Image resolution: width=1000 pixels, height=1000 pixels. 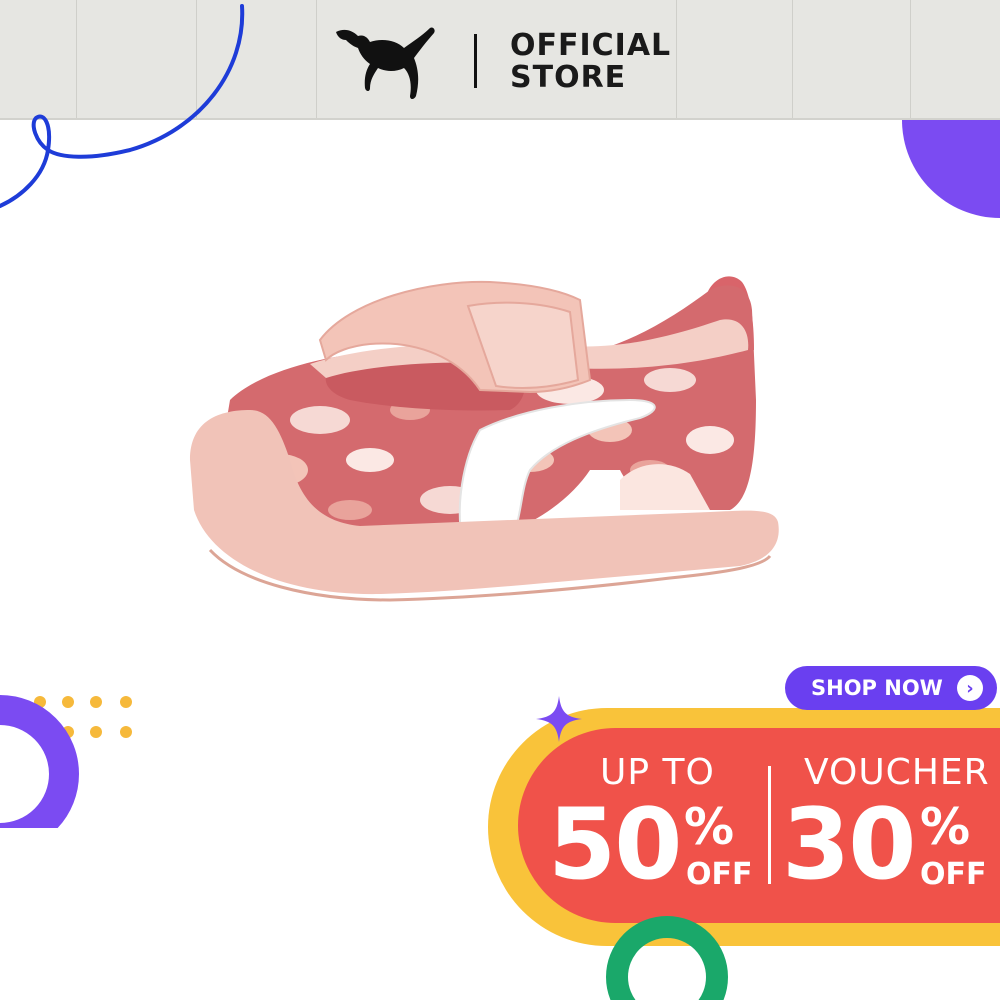 I want to click on promo-right-percent: %, so click(x=945, y=827).